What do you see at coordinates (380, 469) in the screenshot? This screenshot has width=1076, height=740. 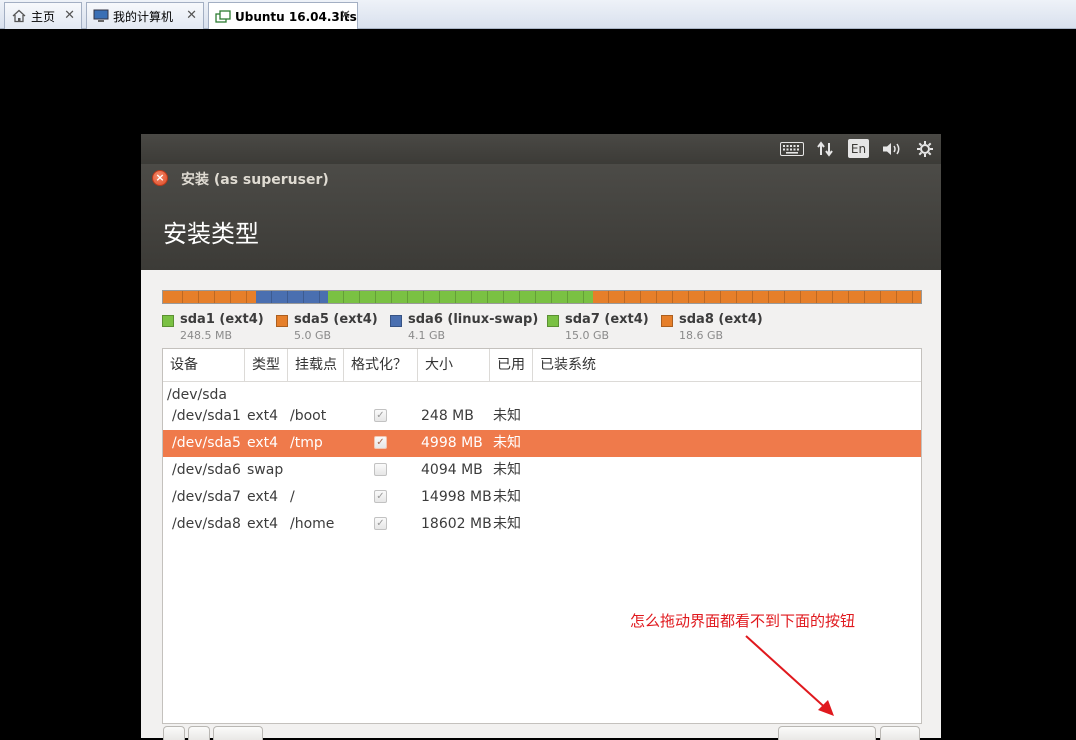 I see `format-checkbox` at bounding box center [380, 469].